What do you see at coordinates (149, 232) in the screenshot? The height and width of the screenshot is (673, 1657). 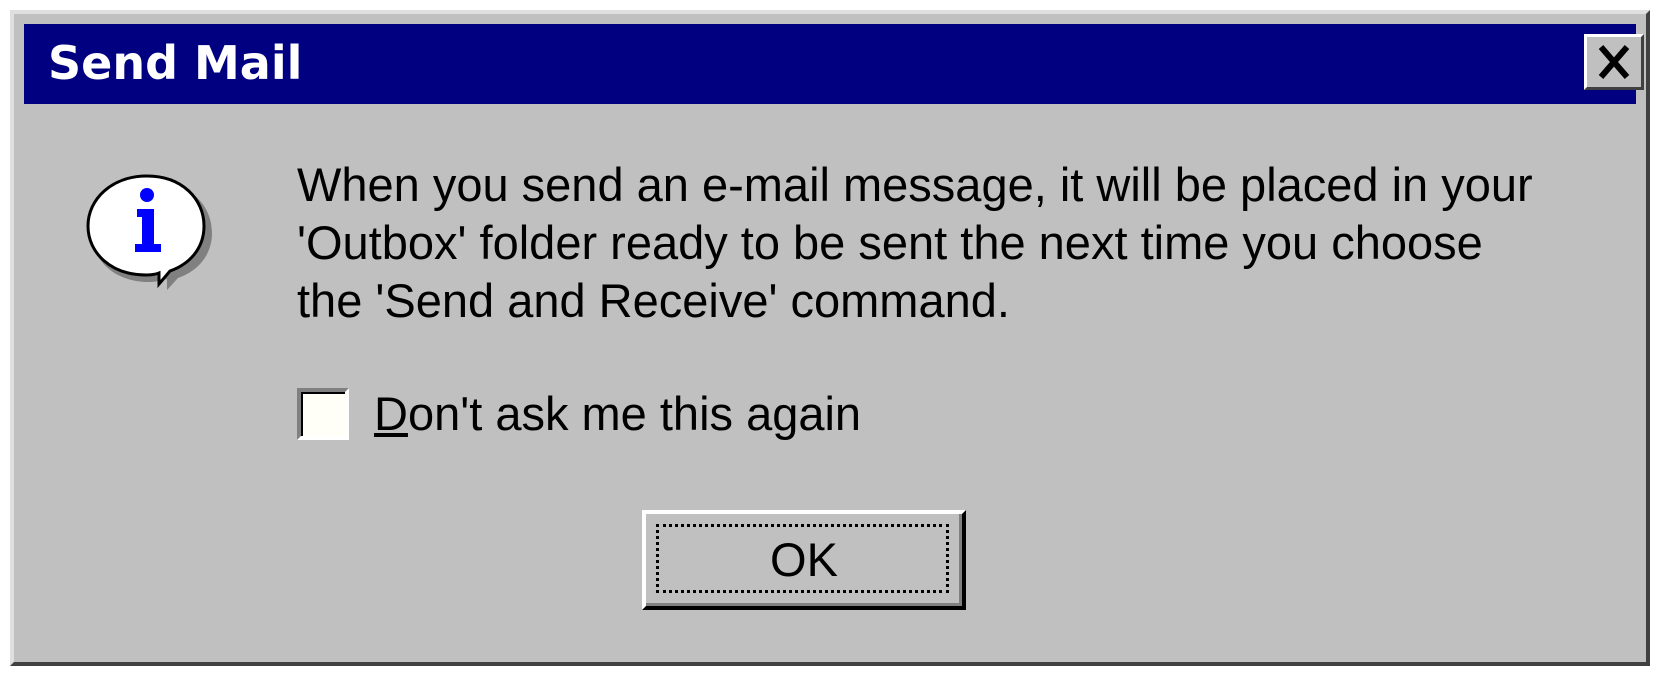 I see `info-icon` at bounding box center [149, 232].